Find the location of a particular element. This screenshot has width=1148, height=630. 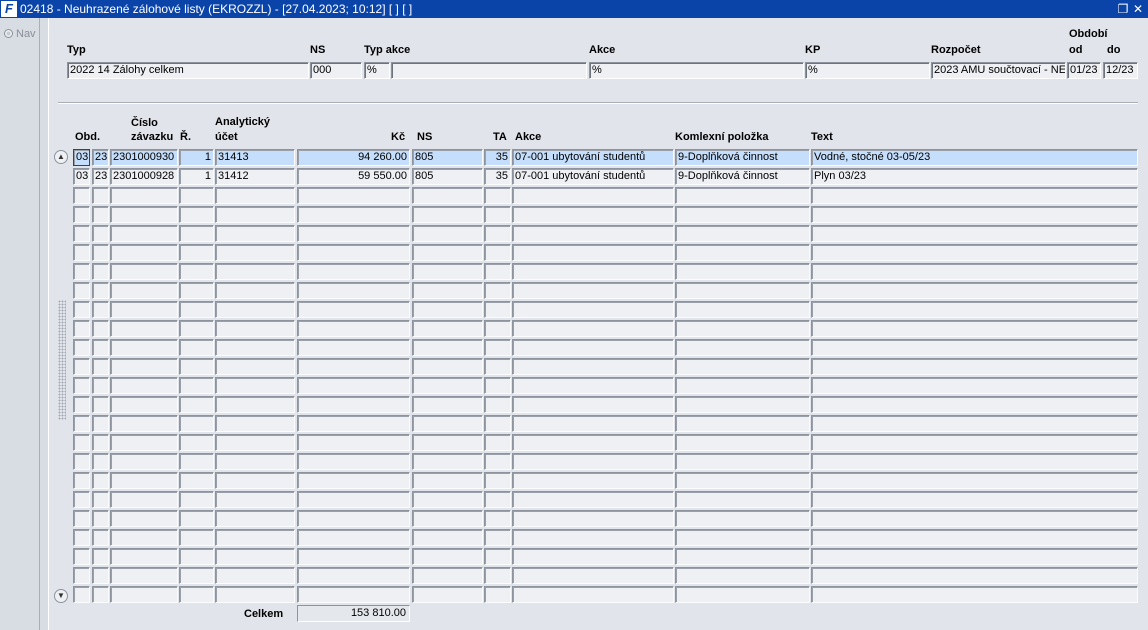

cell-obd-year: 23 is located at coordinates (100, 157).